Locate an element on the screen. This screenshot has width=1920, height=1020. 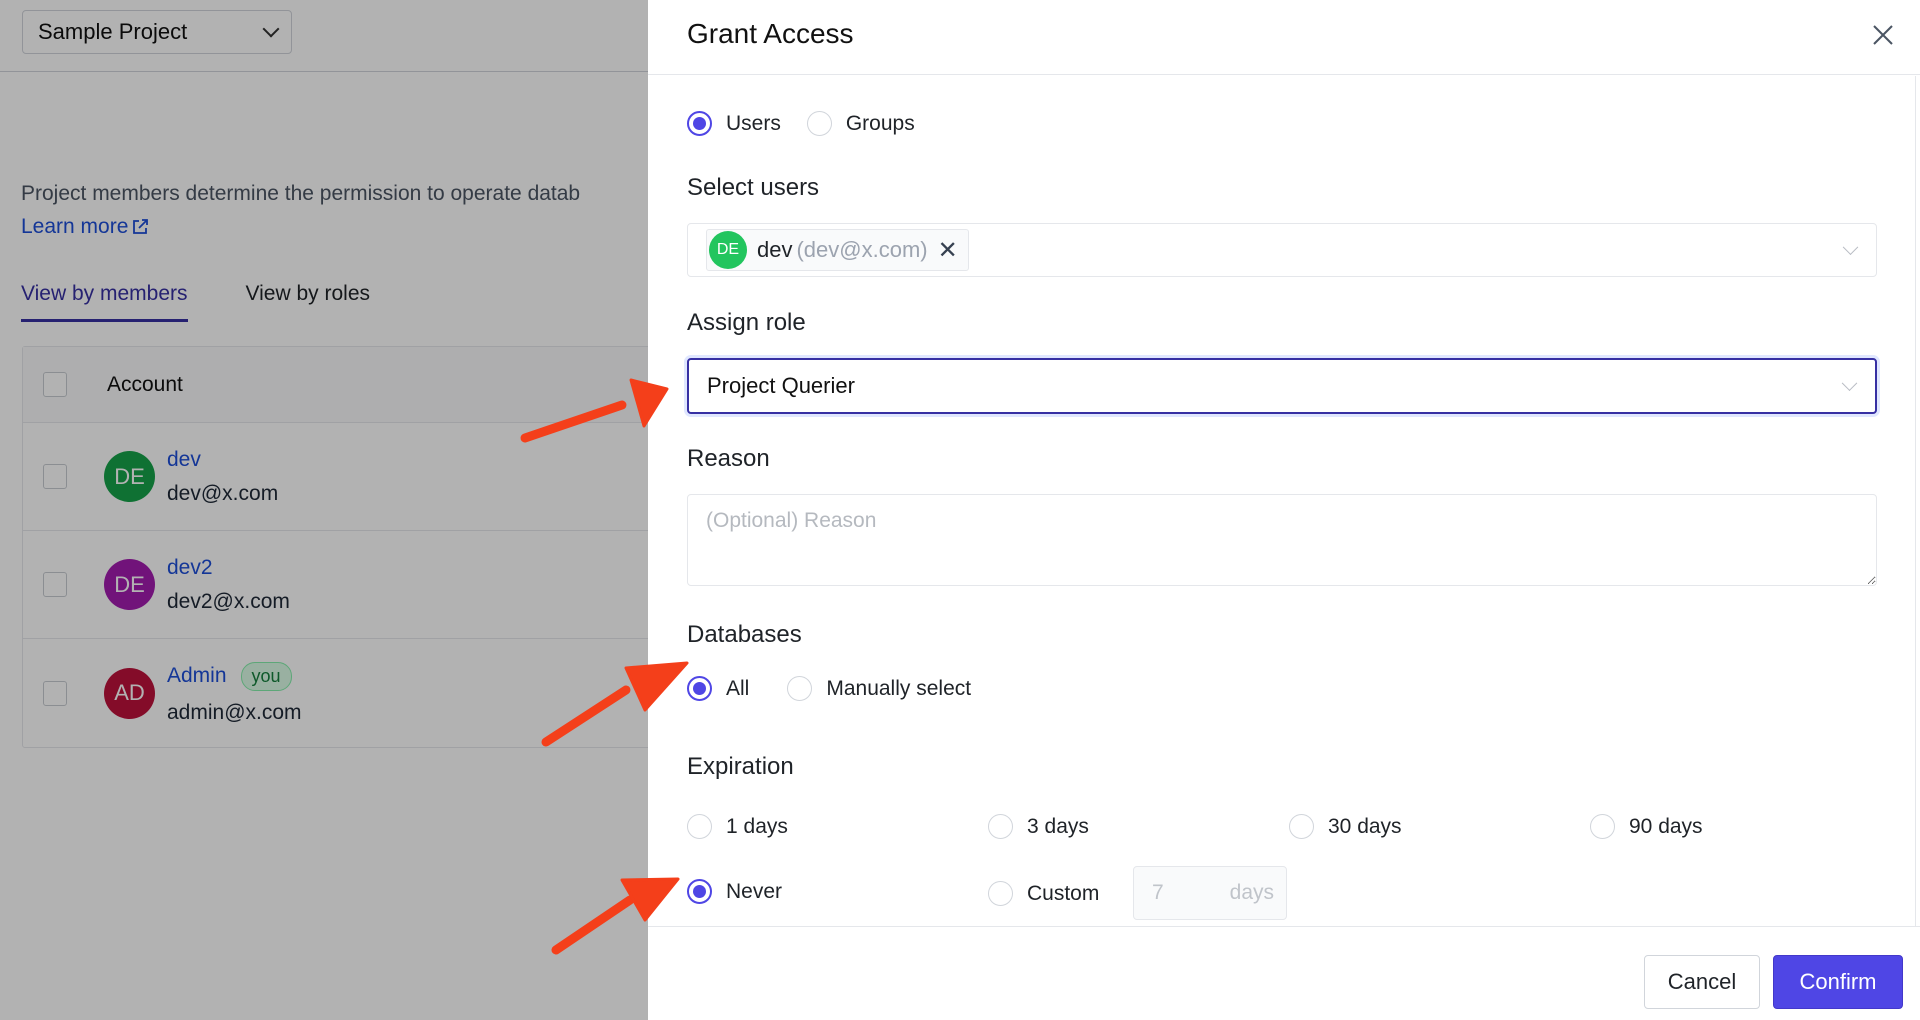
custom-days-value: 7 is located at coordinates (1158, 892).